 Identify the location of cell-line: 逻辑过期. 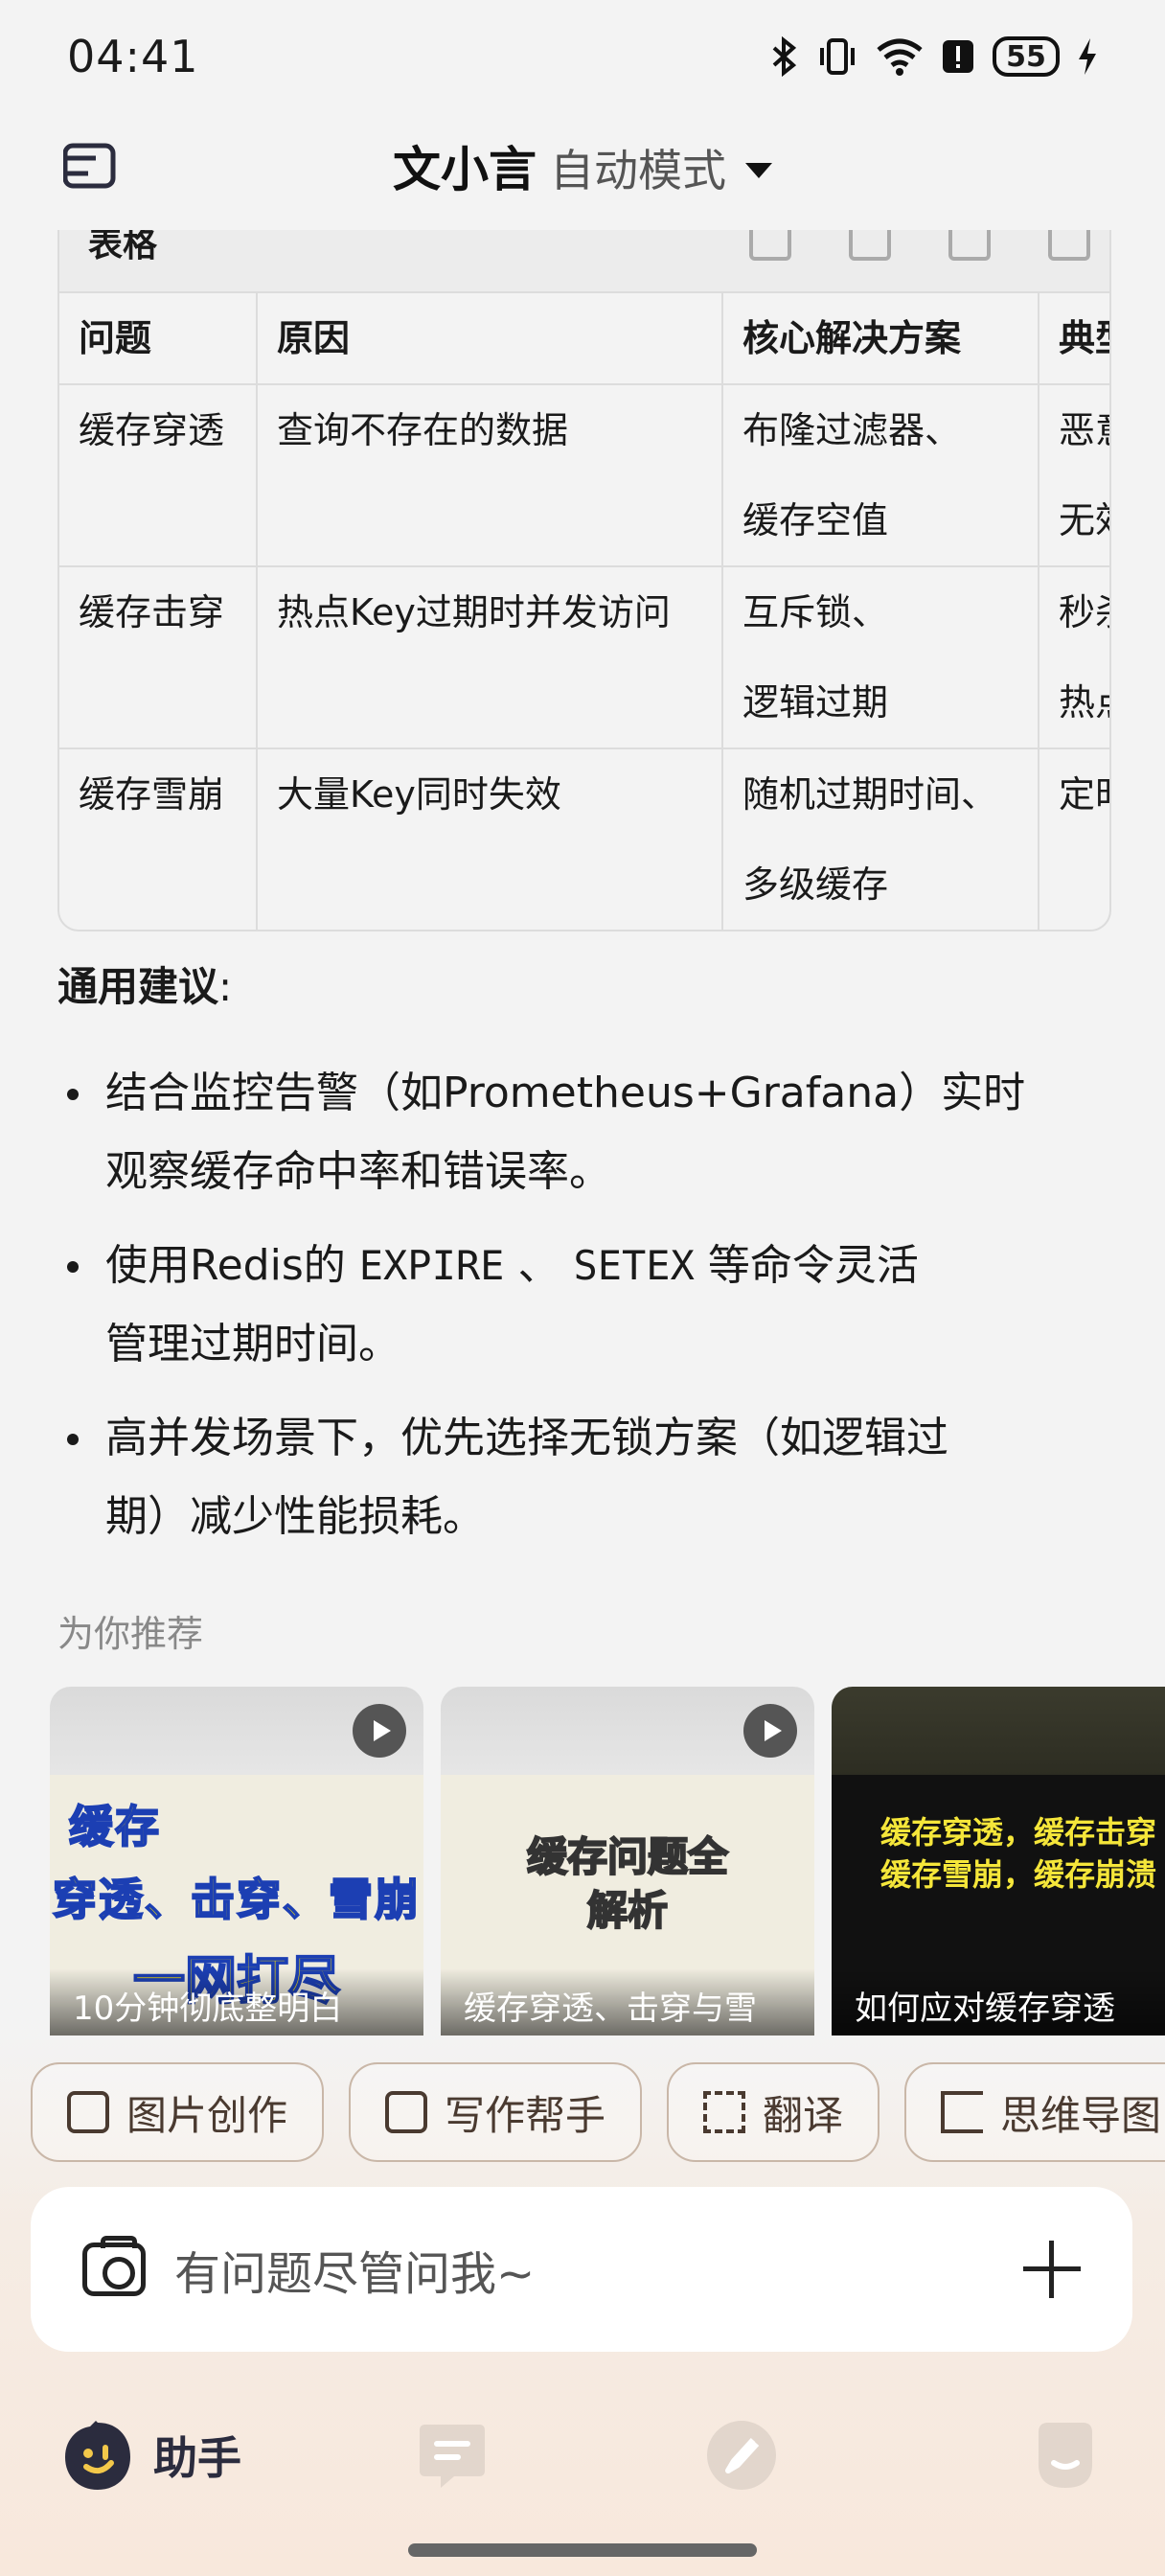
(816, 702).